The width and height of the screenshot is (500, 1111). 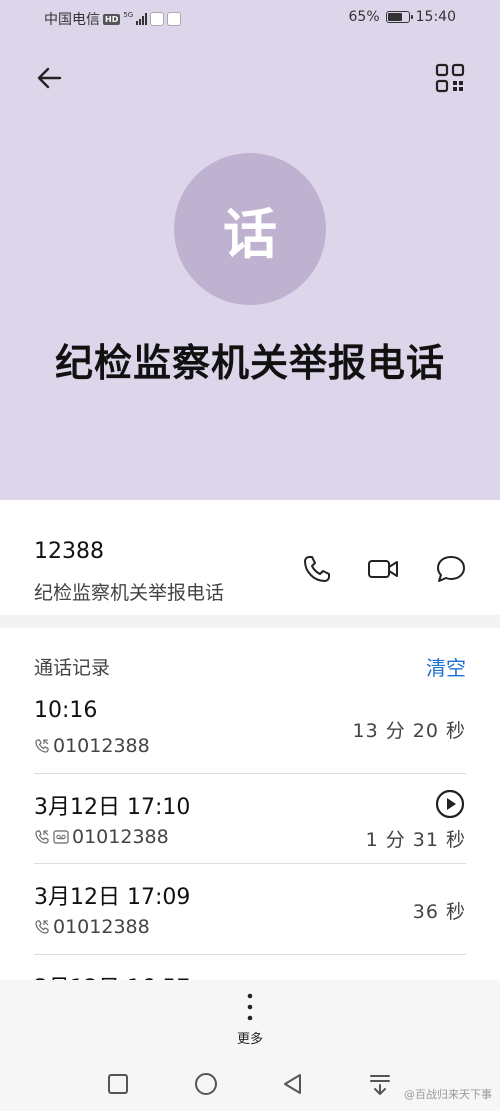 I want to click on voicemail-icon, so click(x=61, y=837).